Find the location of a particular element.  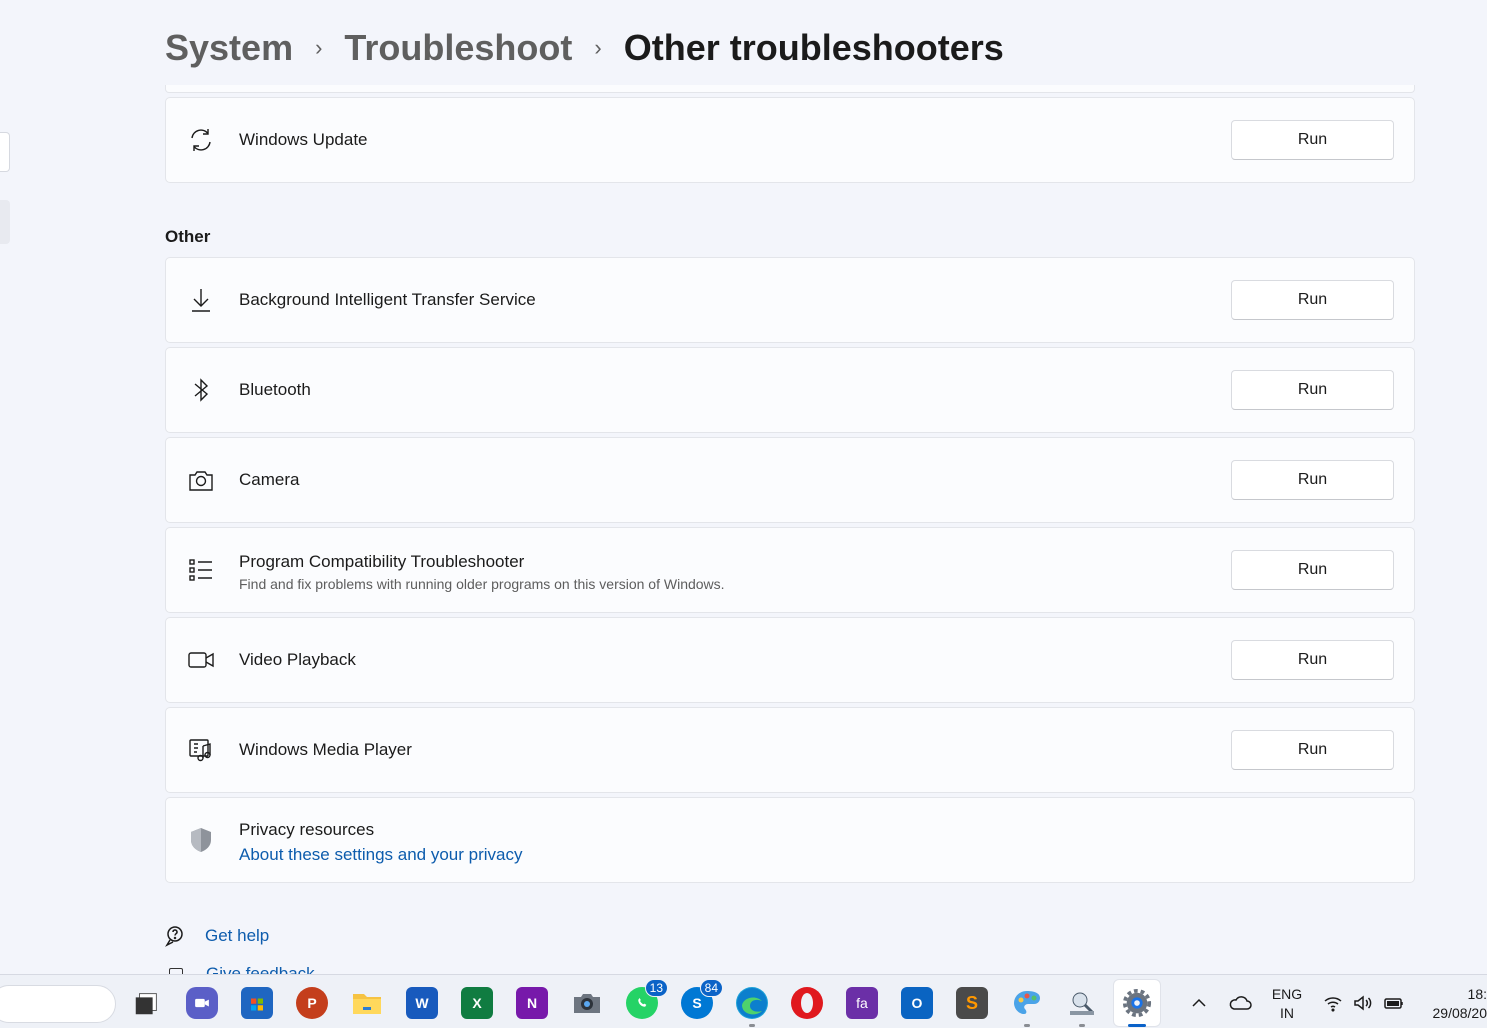

give-feedback-link: Give feedback is located at coordinates (260, 970).